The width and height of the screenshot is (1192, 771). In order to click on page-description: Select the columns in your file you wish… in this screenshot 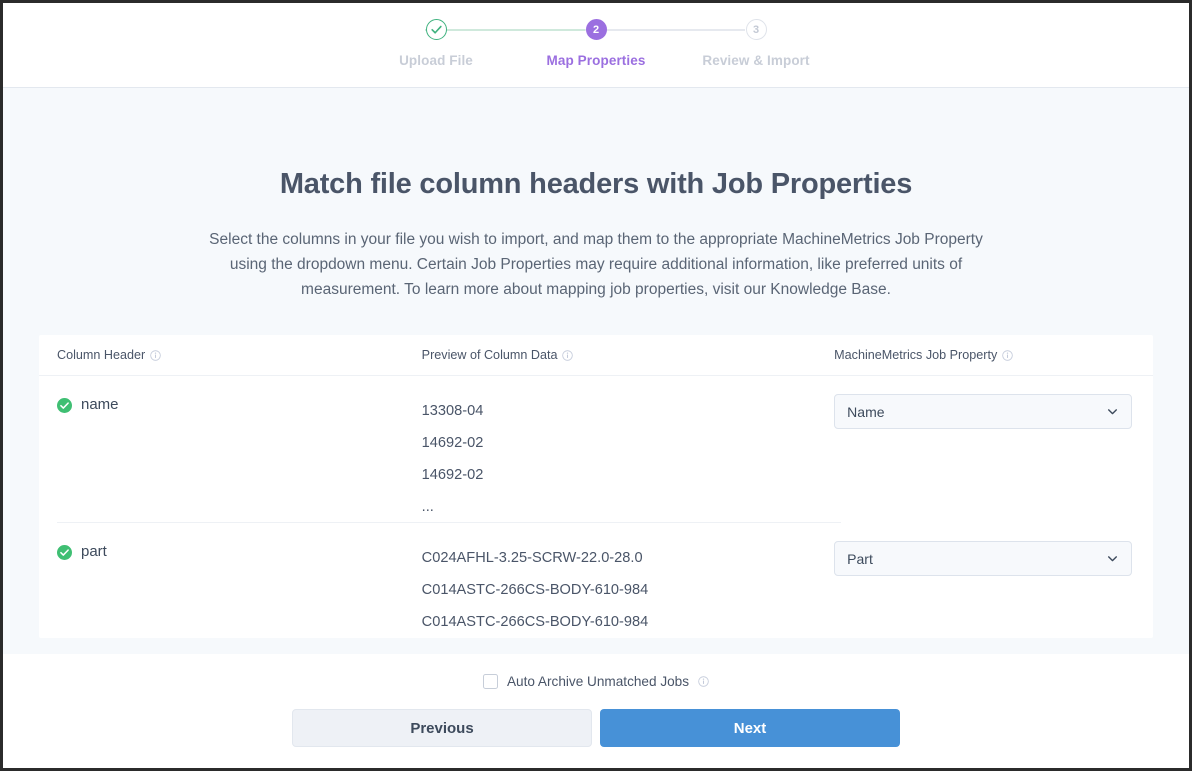, I will do `click(596, 264)`.